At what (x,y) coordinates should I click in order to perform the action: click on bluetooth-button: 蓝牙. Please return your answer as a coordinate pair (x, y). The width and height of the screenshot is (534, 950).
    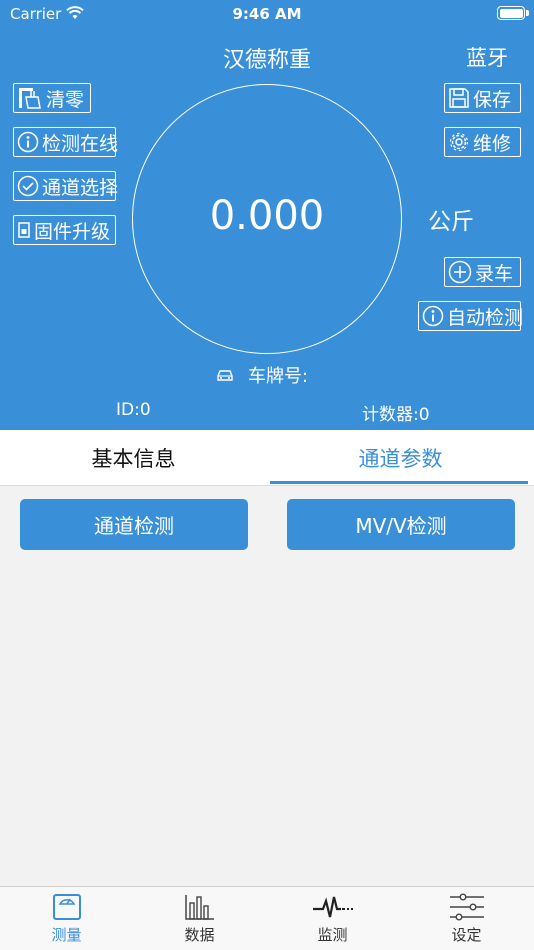
    Looking at the image, I should click on (487, 57).